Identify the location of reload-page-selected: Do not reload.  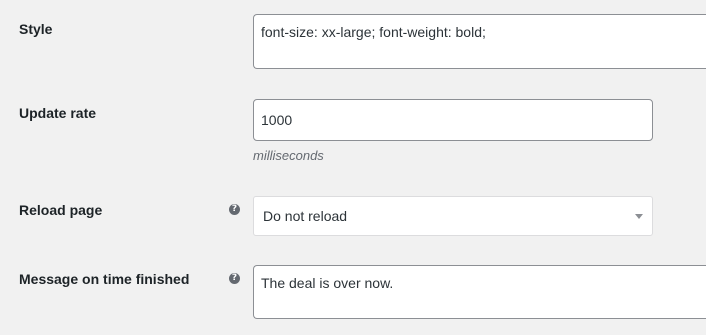
(305, 216).